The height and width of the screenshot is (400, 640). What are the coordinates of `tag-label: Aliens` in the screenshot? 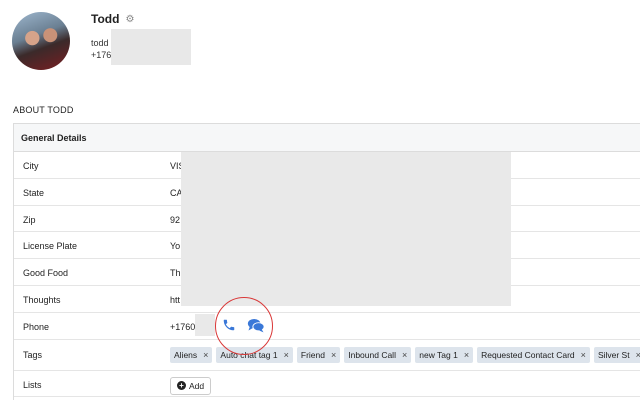 It's located at (186, 354).